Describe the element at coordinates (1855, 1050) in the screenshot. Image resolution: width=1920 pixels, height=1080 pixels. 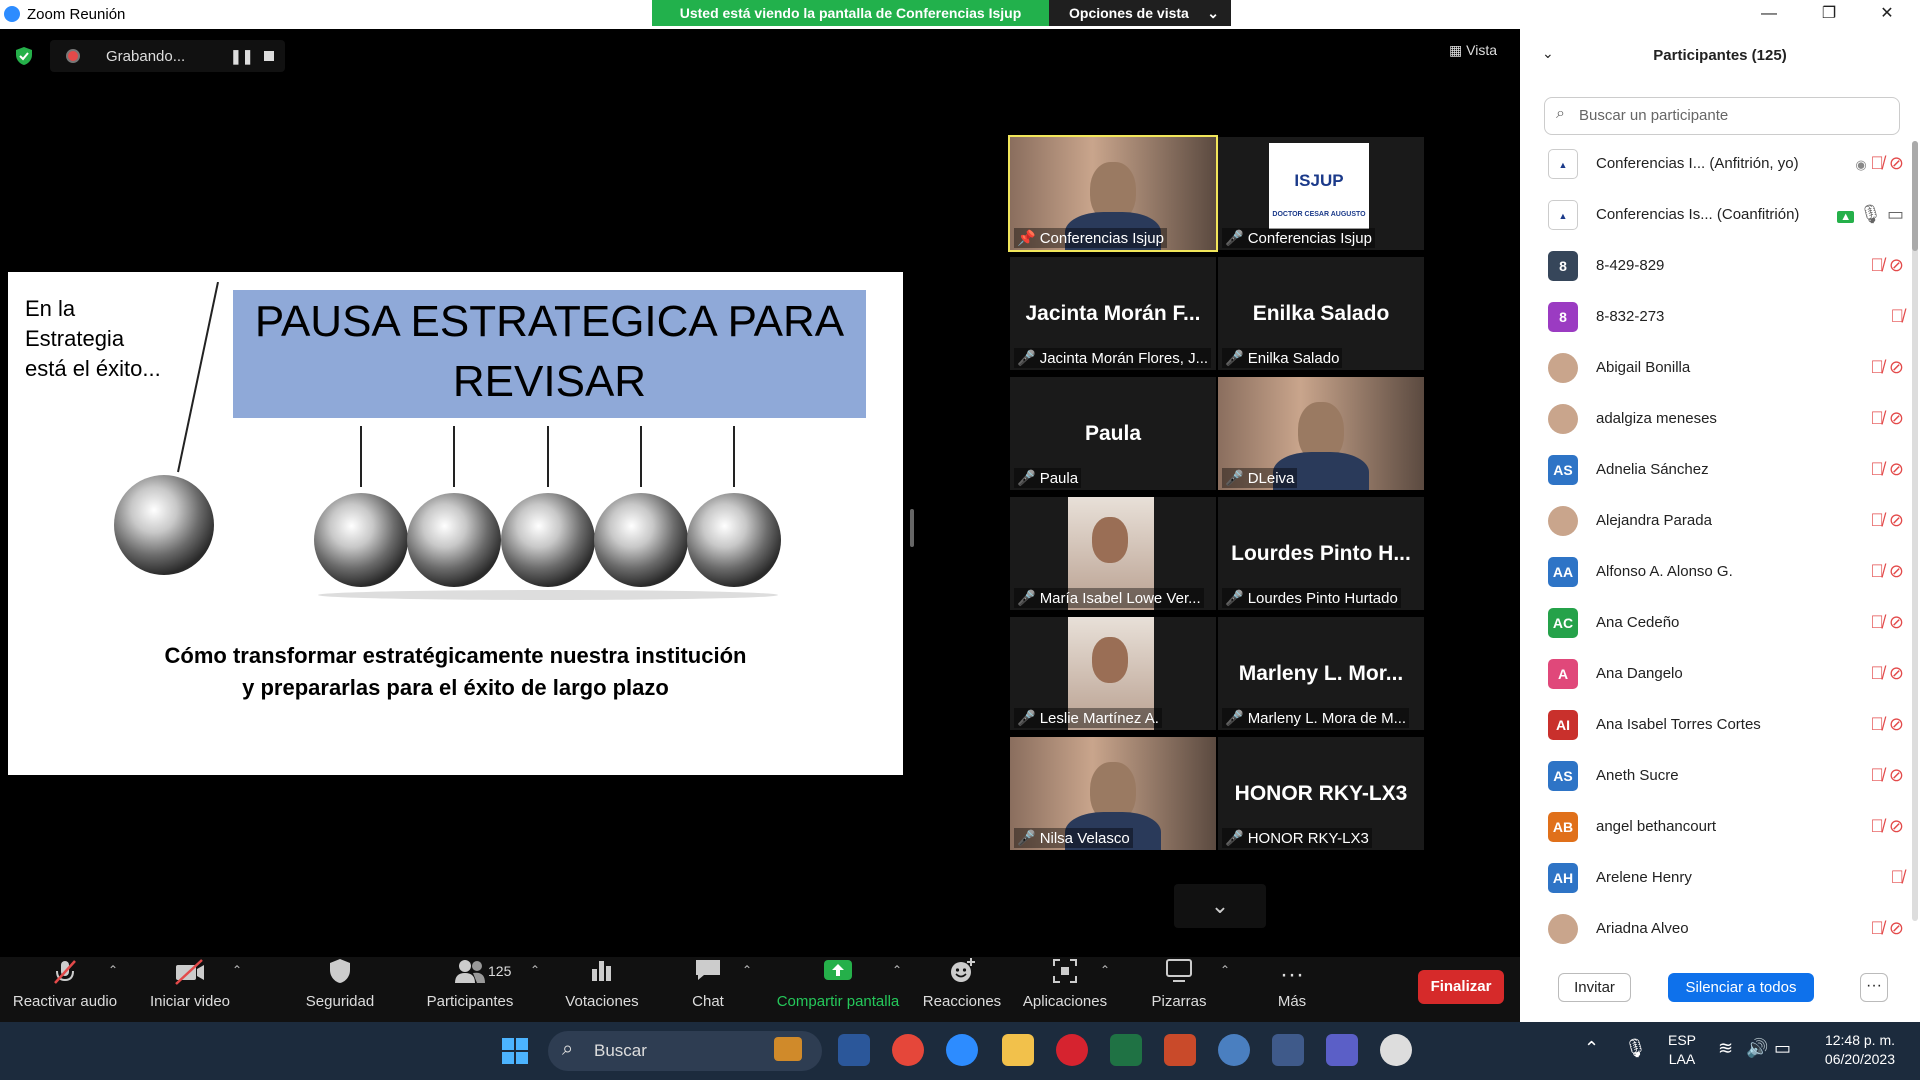
I see `system-clock: 12:48 p. m. 06/20/2023` at that location.